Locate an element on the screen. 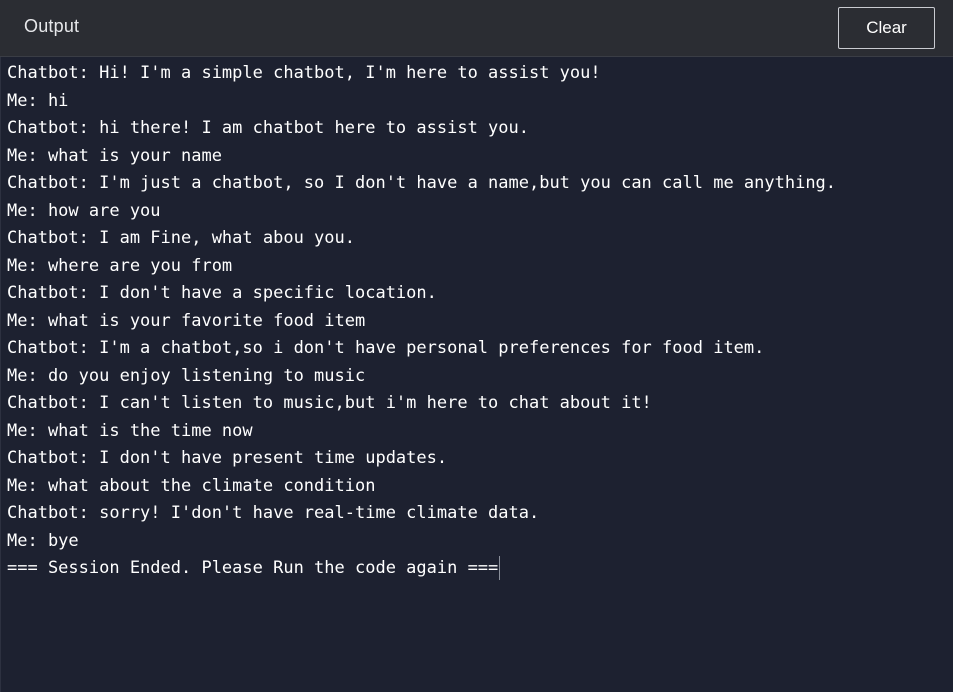 Image resolution: width=953 pixels, height=692 pixels. clear-button: Clear is located at coordinates (886, 28).